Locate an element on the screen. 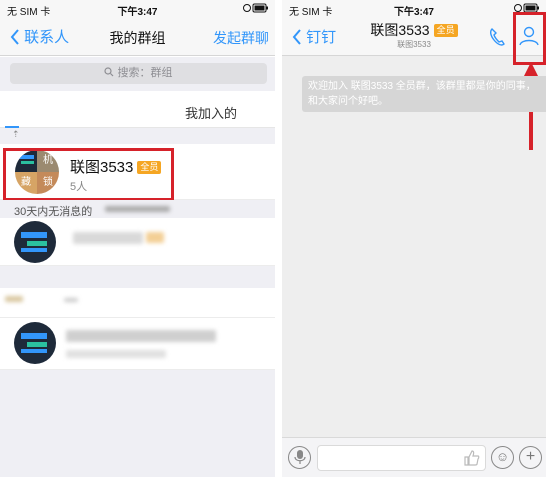 Image resolution: width=546 pixels, height=477 pixels. microphone-icon is located at coordinates (299, 457).